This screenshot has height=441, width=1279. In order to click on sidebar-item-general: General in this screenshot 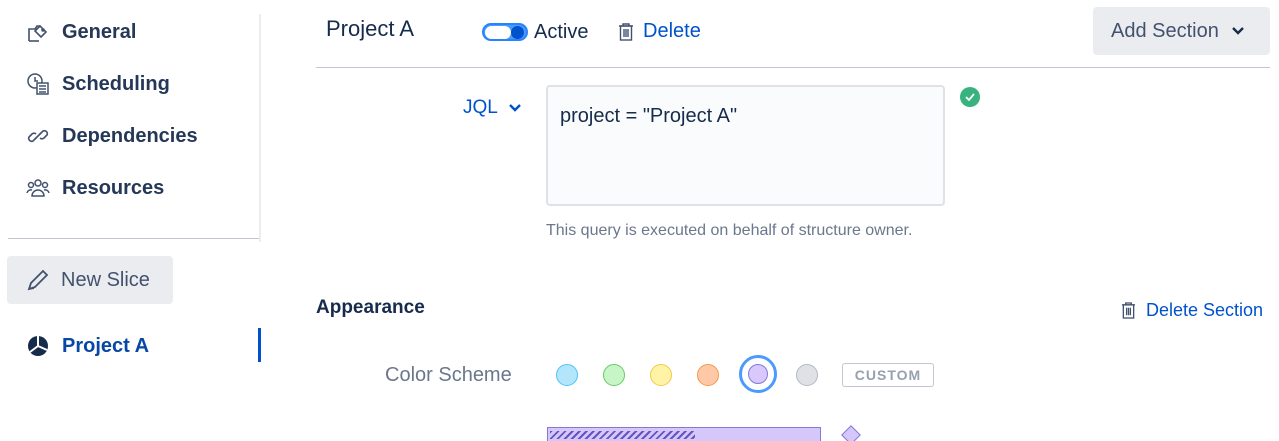, I will do `click(81, 32)`.